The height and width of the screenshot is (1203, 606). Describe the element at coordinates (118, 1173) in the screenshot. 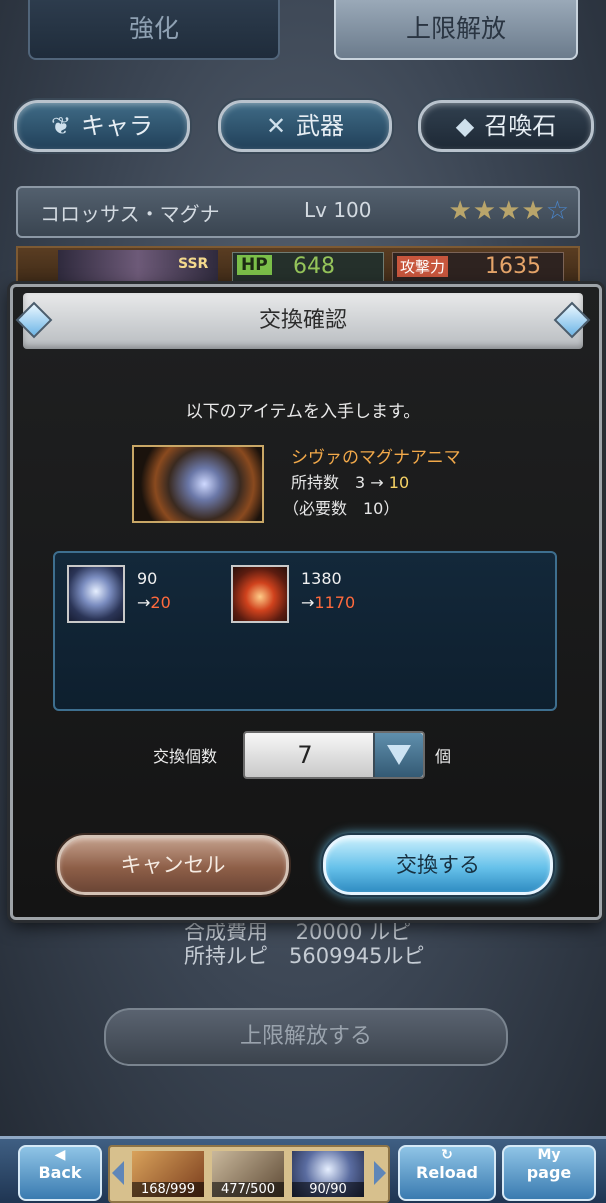

I see `tray-prev-icon` at that location.